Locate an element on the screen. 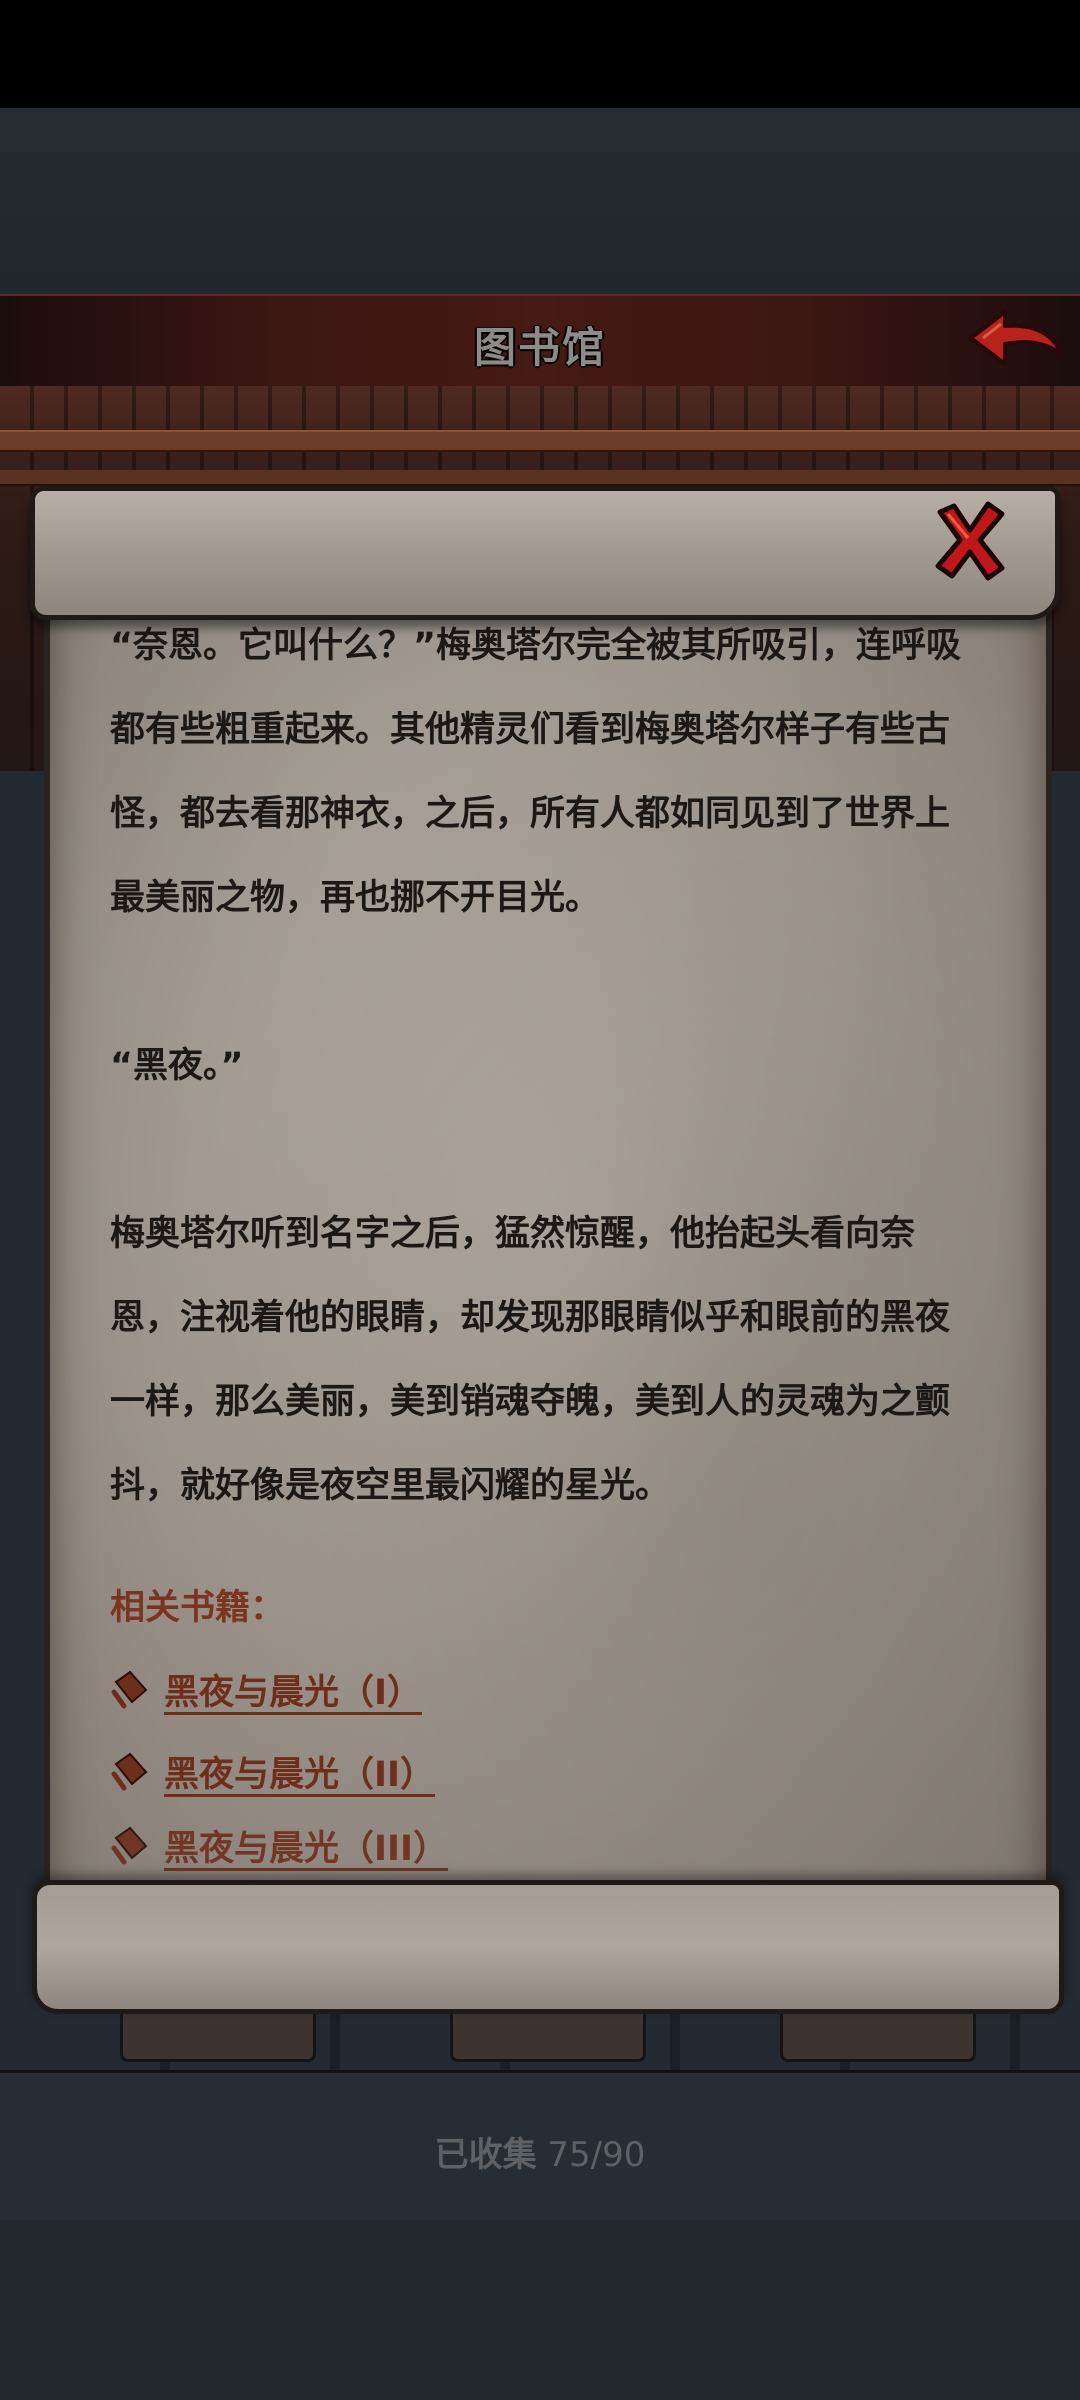  status-bar is located at coordinates (540, 54).